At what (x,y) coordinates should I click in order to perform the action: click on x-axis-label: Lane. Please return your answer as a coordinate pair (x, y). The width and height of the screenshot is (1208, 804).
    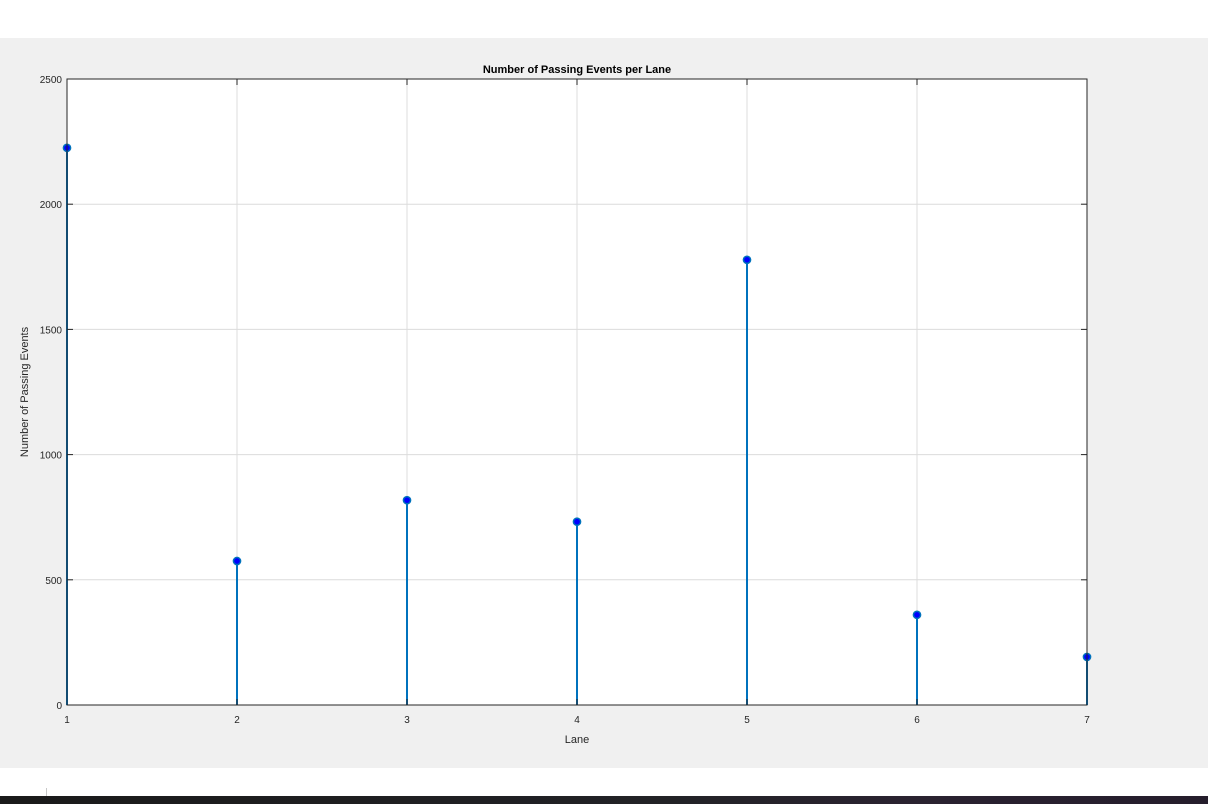
    Looking at the image, I should click on (577, 740).